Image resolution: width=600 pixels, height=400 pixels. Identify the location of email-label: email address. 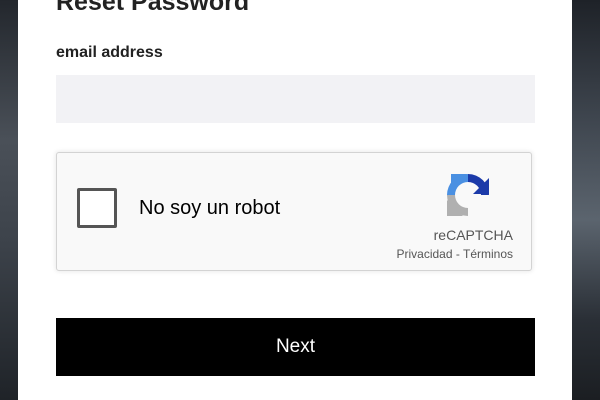
(109, 52).